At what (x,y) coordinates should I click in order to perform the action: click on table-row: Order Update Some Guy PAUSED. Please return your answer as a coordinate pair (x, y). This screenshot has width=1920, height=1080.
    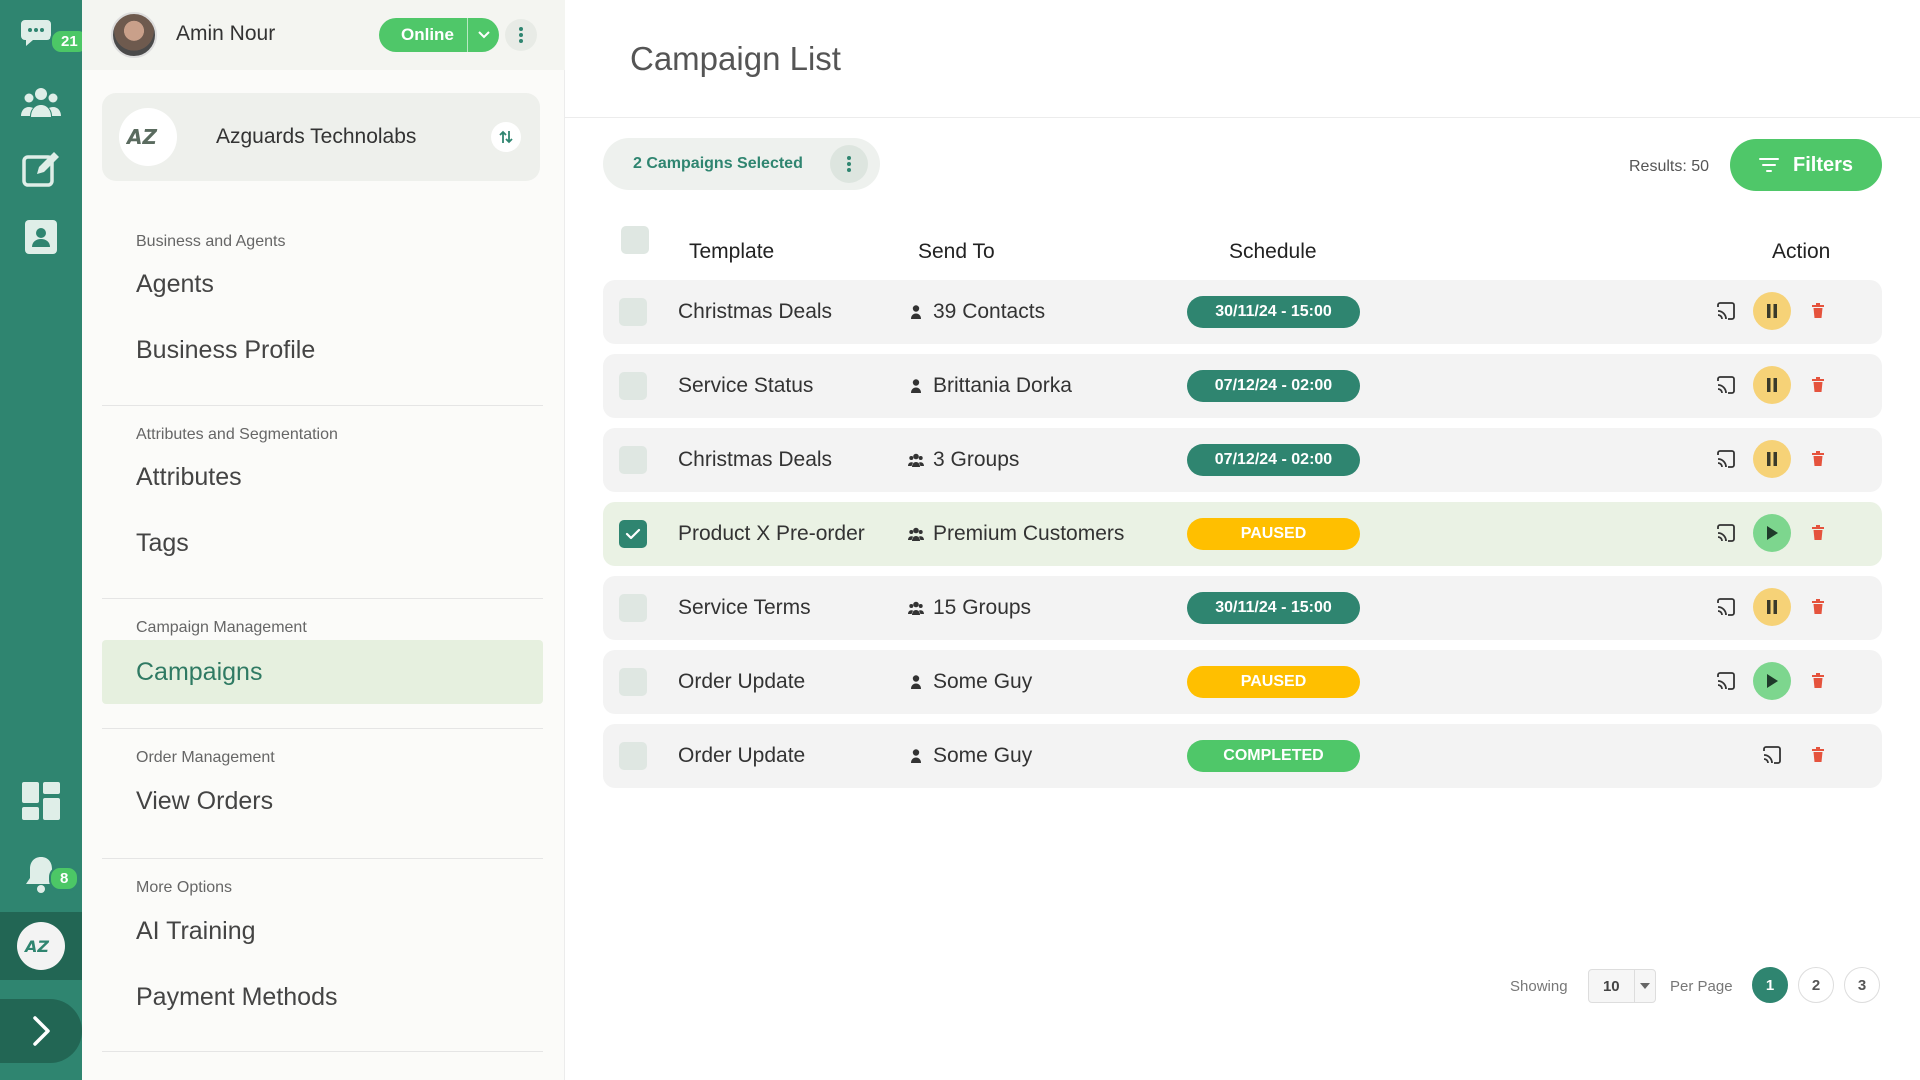
    Looking at the image, I should click on (1242, 682).